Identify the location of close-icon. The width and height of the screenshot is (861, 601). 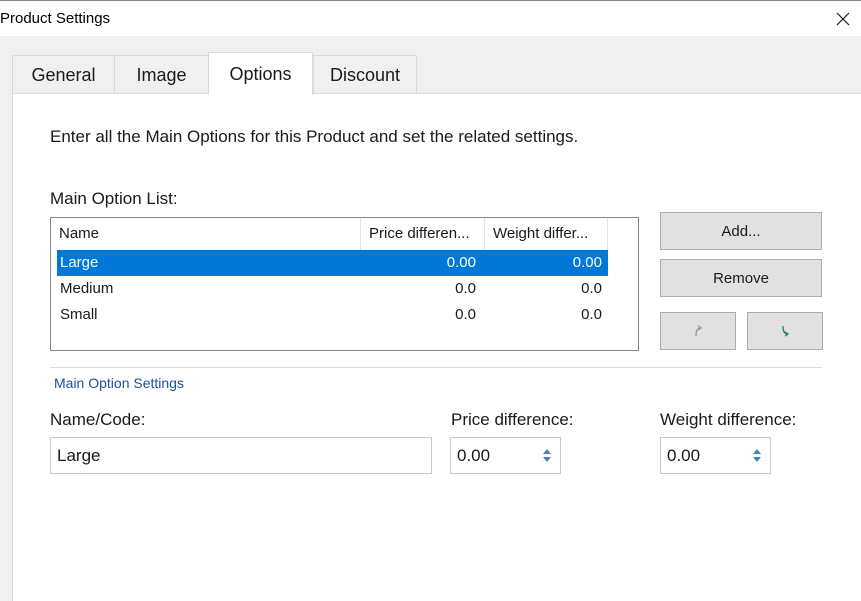
(843, 19).